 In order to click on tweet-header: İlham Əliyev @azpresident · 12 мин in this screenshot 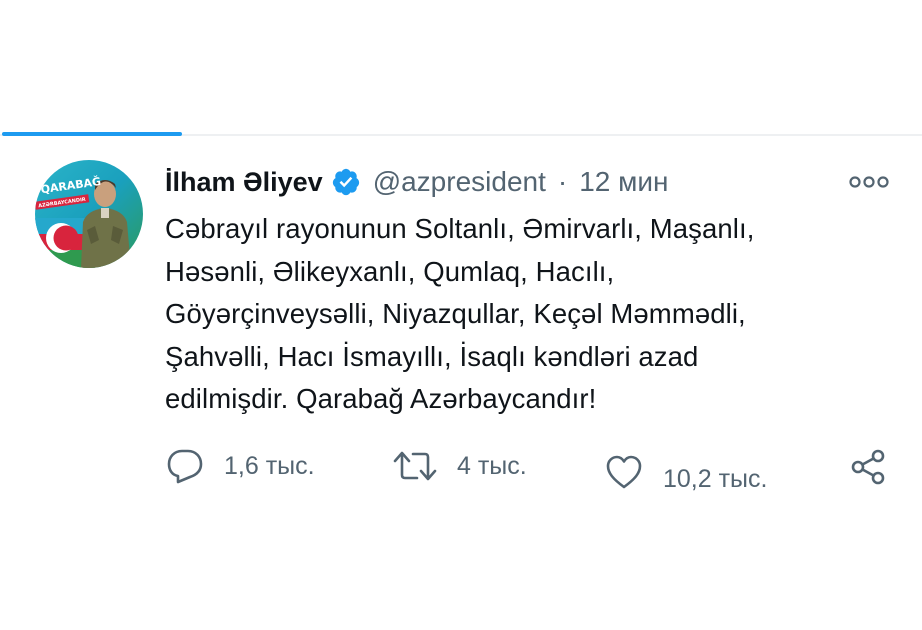, I will do `click(416, 182)`.